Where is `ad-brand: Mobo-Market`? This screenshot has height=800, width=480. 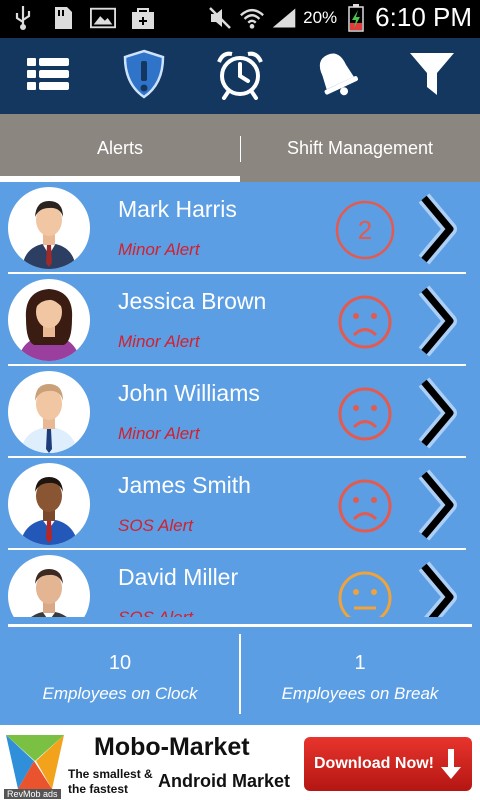 ad-brand: Mobo-Market is located at coordinates (172, 747).